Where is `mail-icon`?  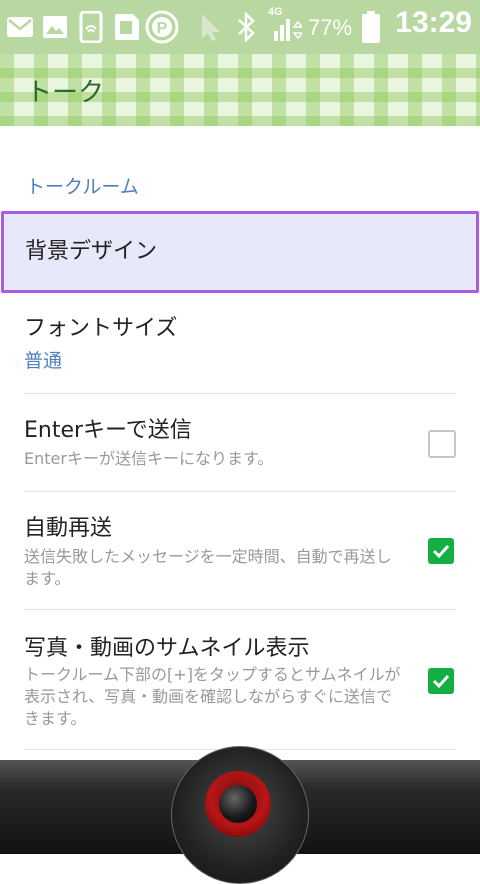
mail-icon is located at coordinates (20, 27).